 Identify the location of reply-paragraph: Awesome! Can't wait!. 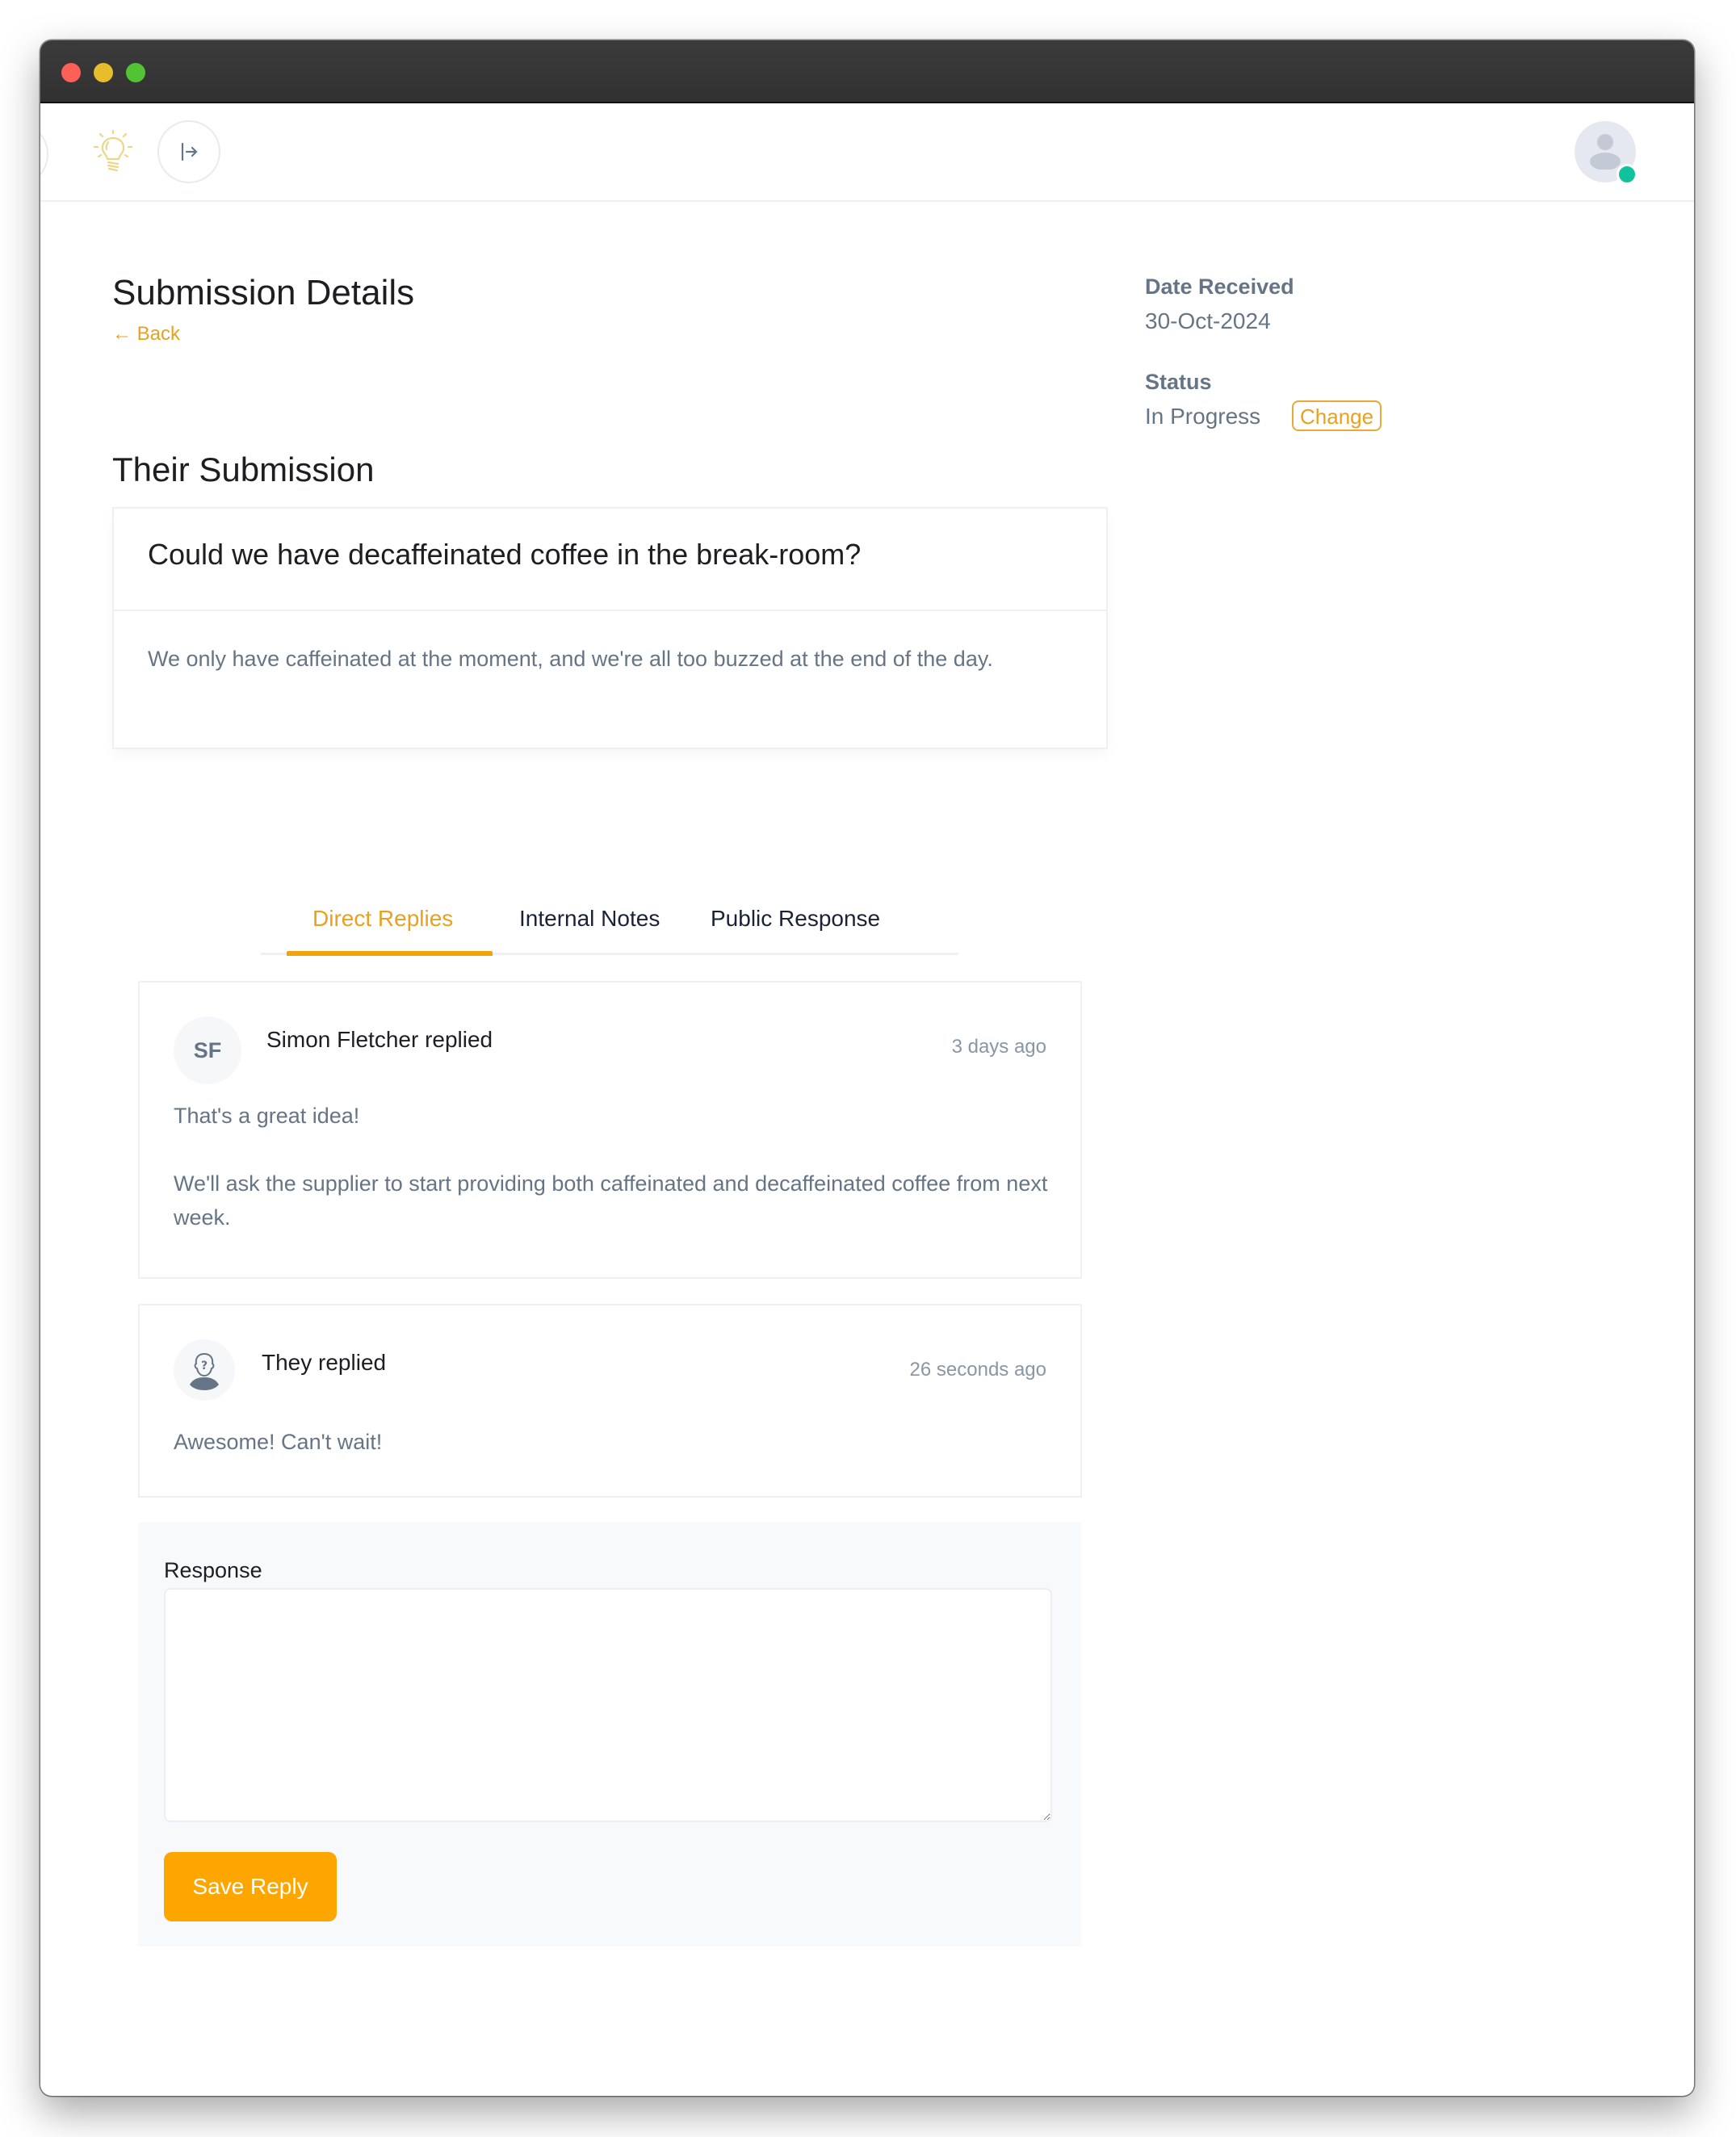
(278, 1442).